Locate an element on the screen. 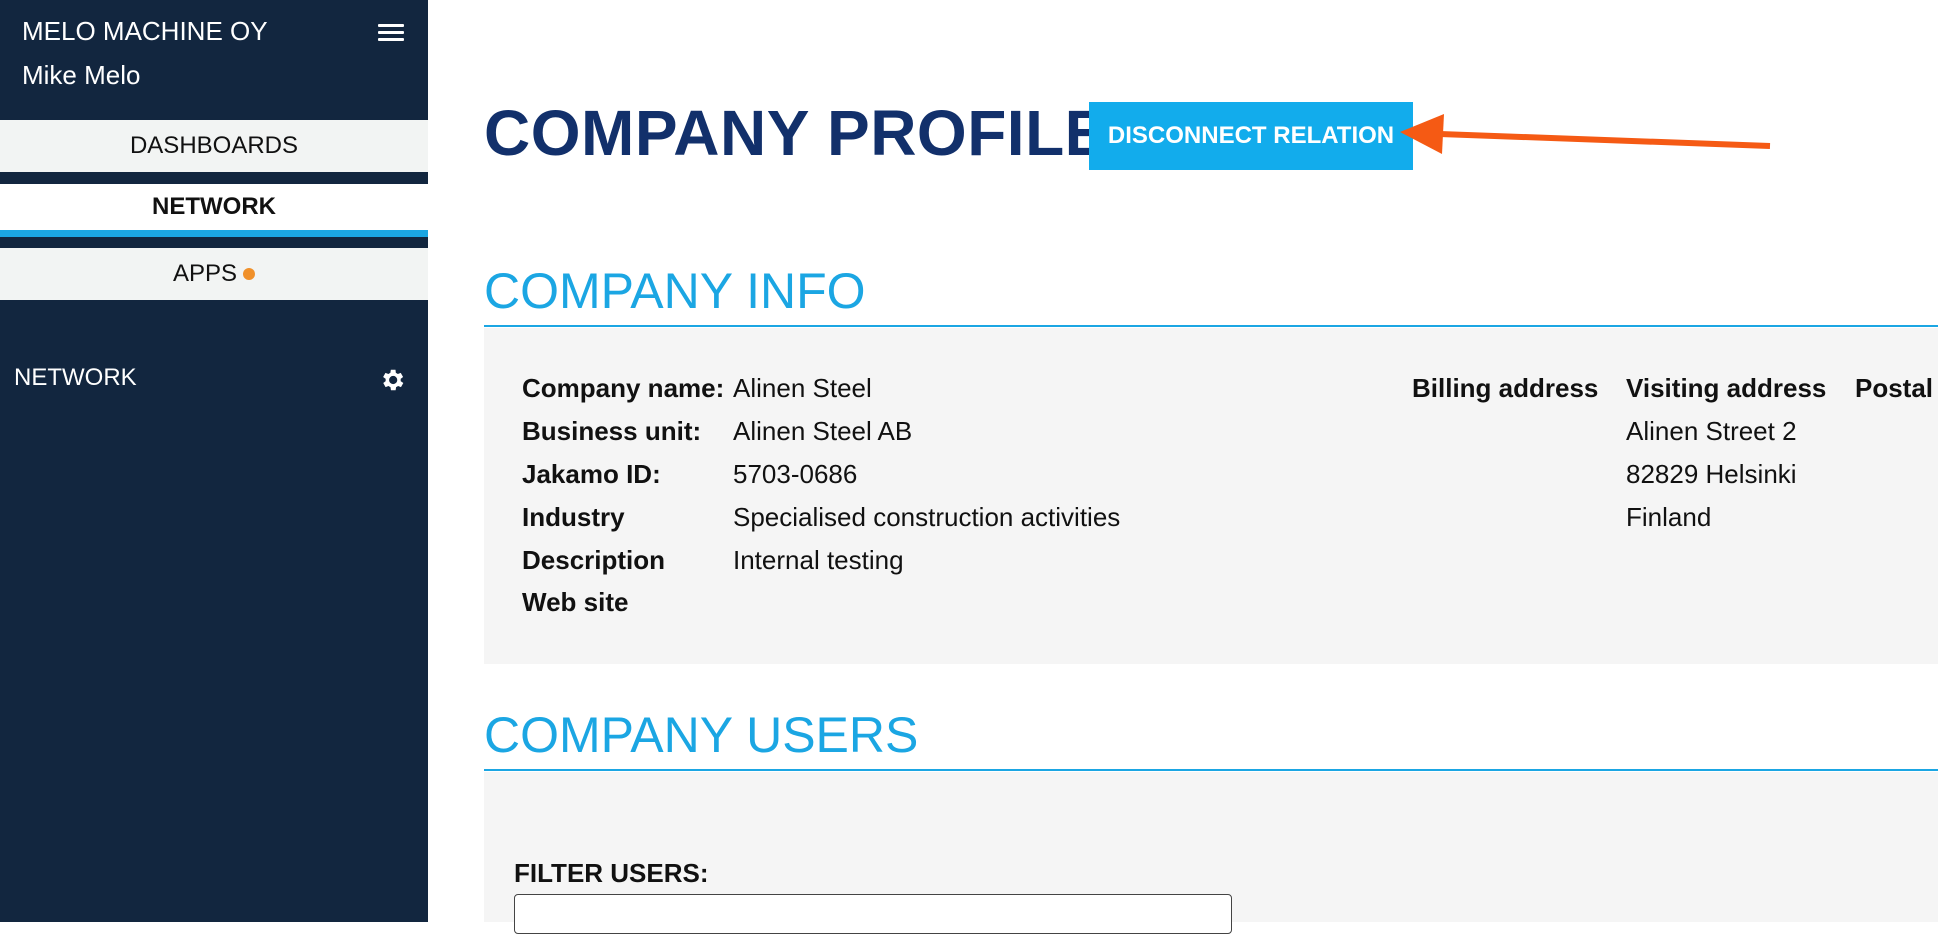 Image resolution: width=1938 pixels, height=934 pixels. info-row-jakamo-id: Jakamo ID: is located at coordinates (591, 474).